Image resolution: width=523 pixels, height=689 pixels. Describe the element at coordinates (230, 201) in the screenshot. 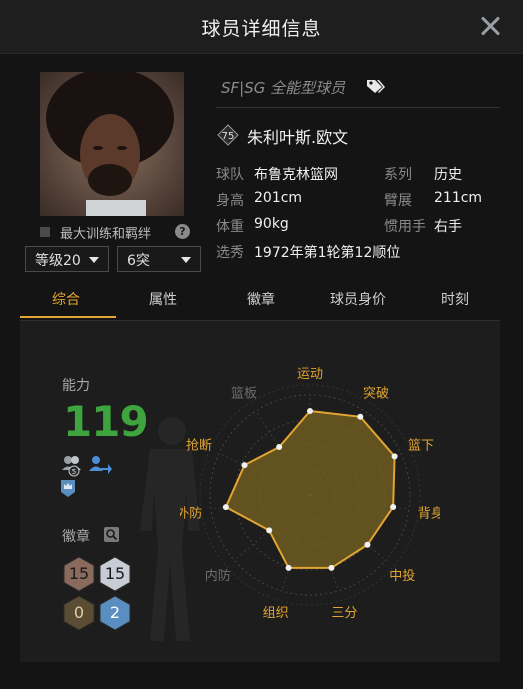

I see `height-label: 身高` at that location.